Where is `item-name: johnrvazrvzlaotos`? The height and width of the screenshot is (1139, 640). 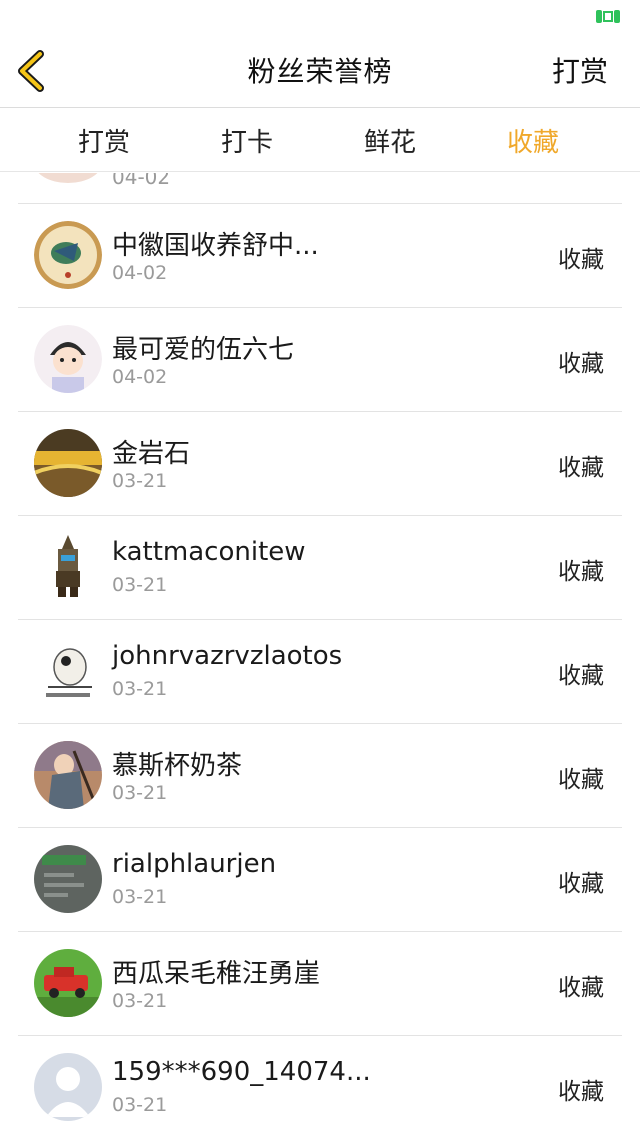
item-name: johnrvazrvzlaotos is located at coordinates (227, 656).